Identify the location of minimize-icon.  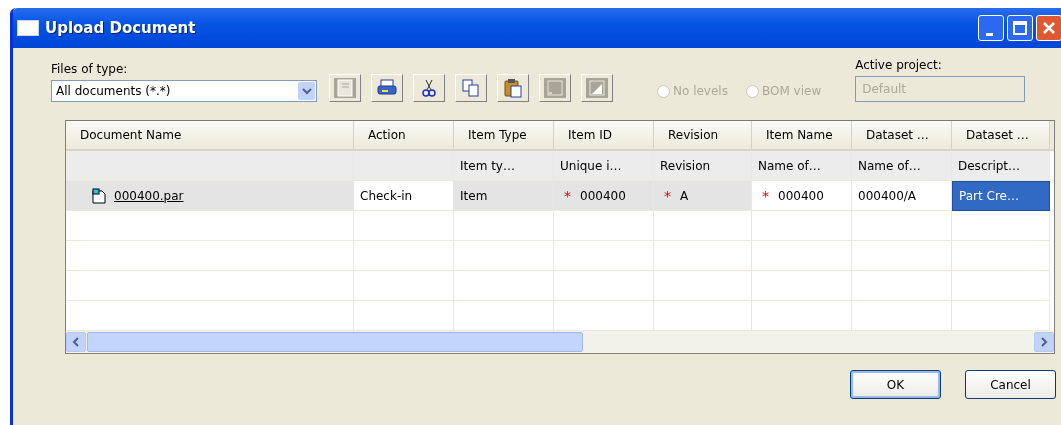
(989, 34).